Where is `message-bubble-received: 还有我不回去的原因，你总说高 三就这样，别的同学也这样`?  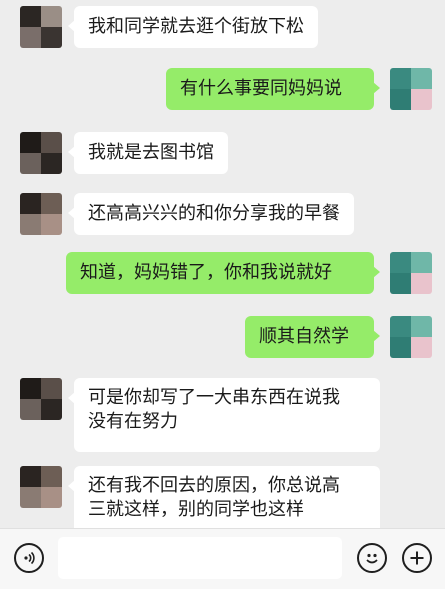 message-bubble-received: 还有我不回去的原因，你总说高 三就这样，别的同学也这样 is located at coordinates (224, 497).